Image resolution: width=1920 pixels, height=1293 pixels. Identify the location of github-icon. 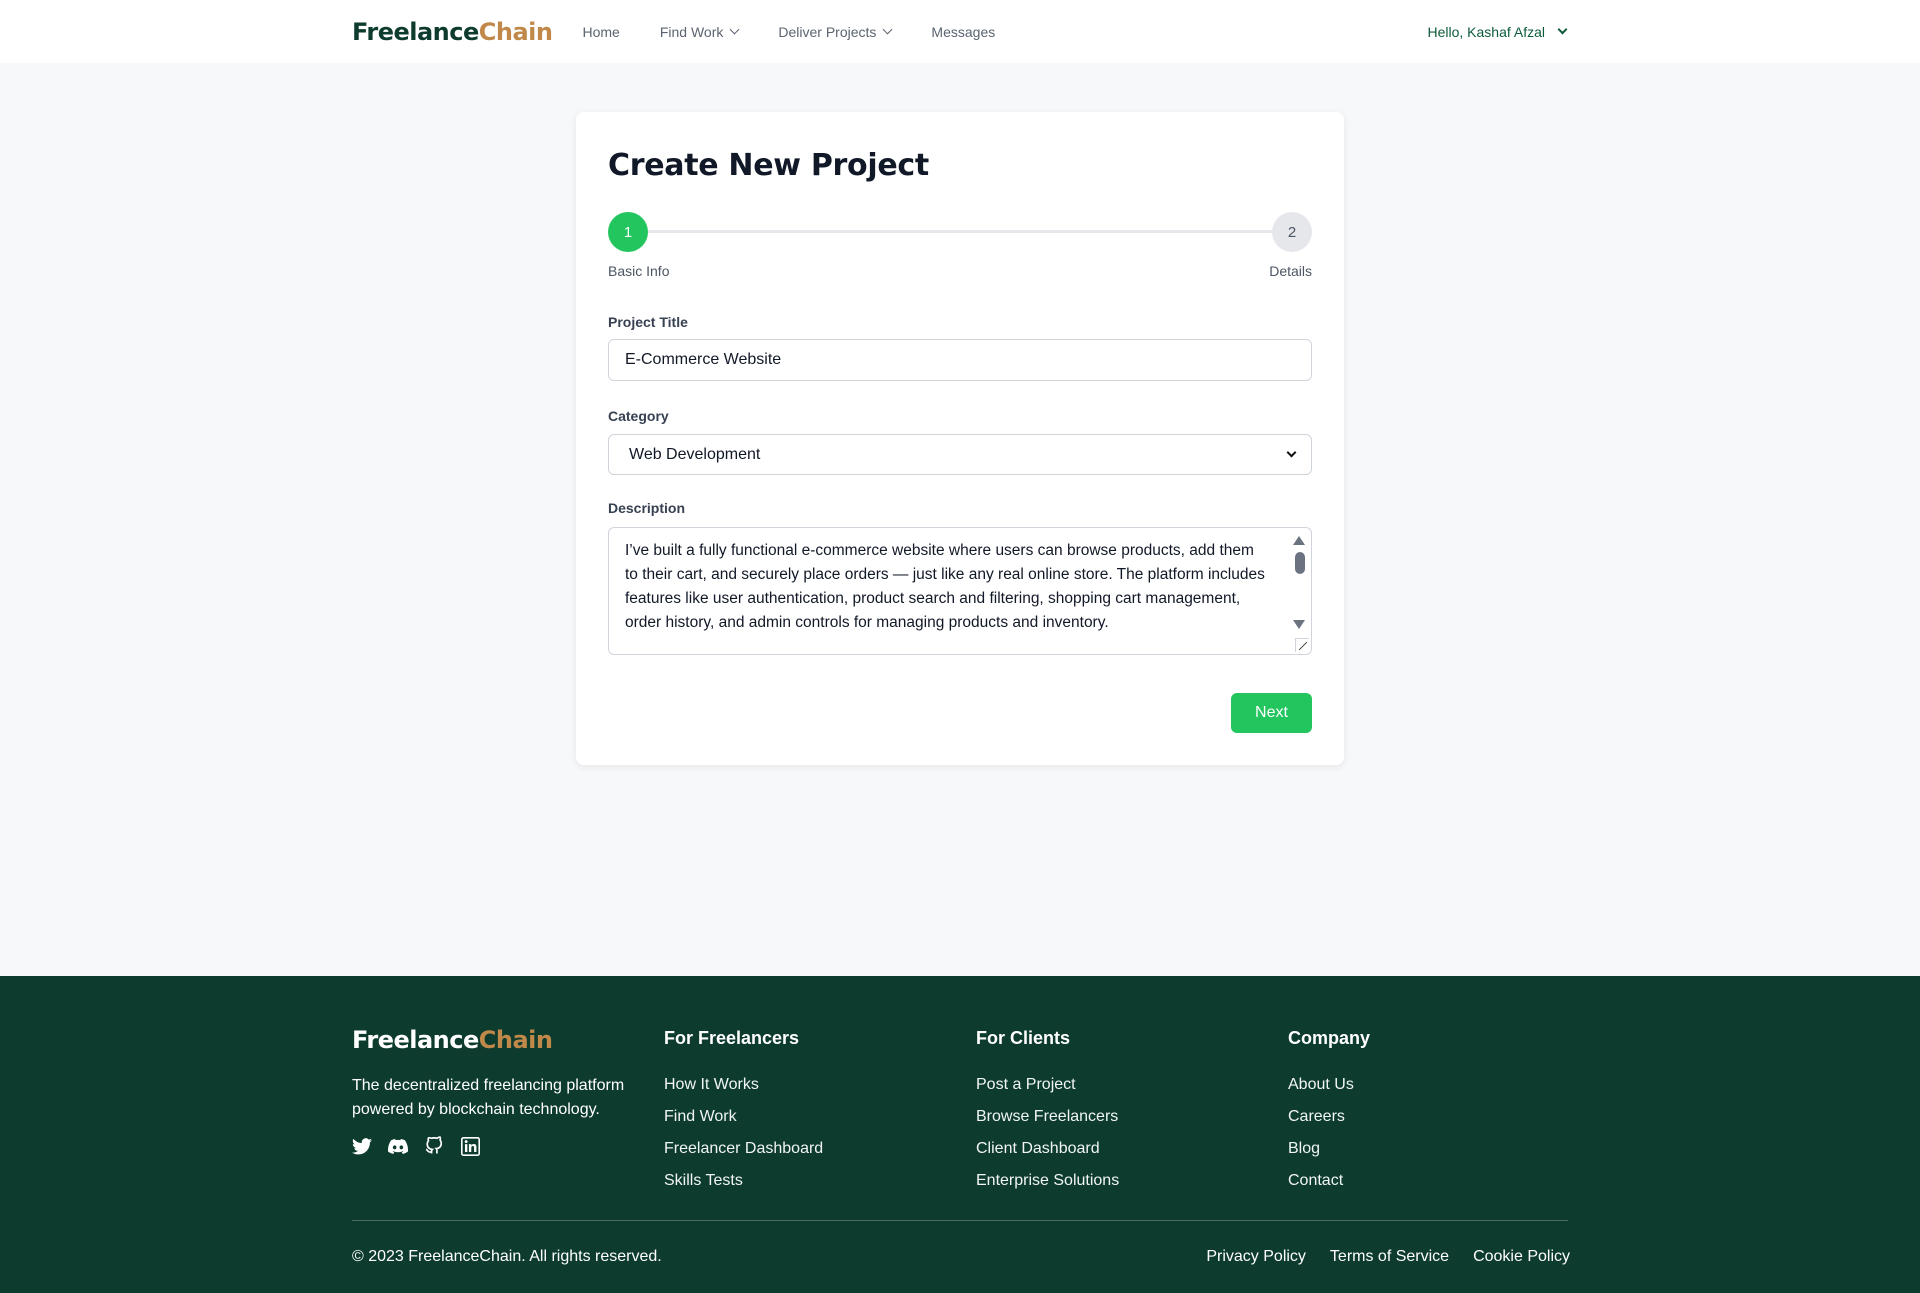
(434, 1146).